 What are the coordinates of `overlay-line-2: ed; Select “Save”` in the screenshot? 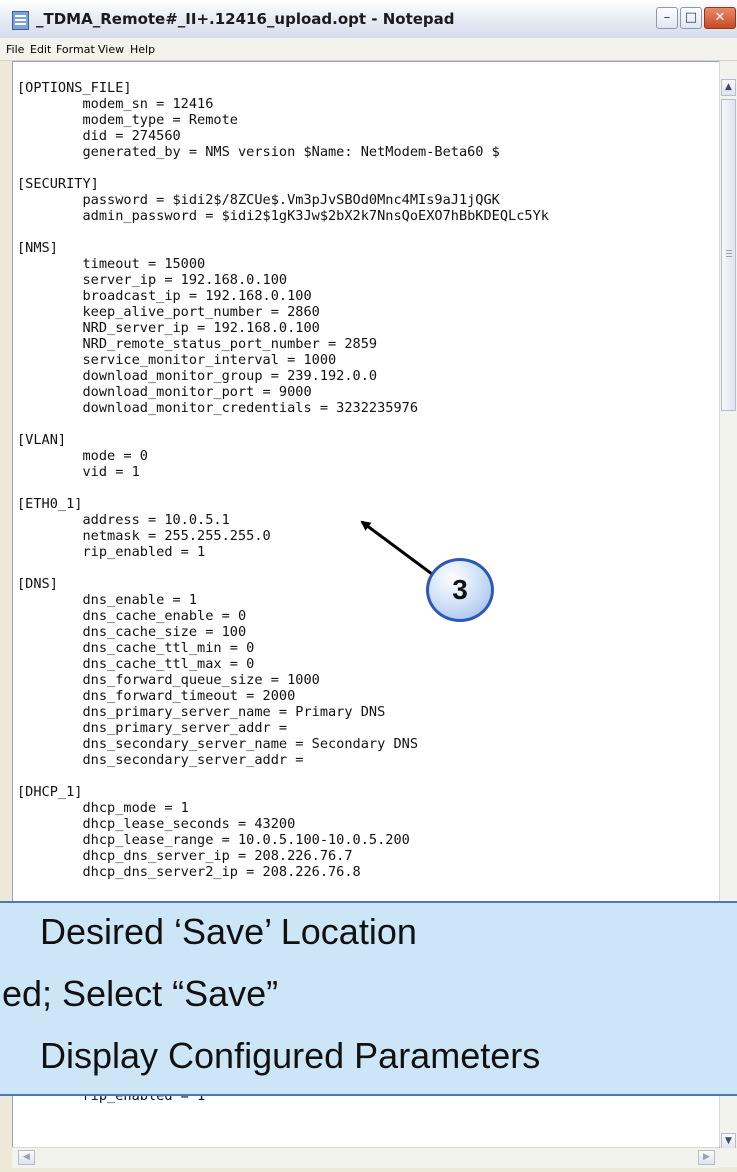 It's located at (140, 993).